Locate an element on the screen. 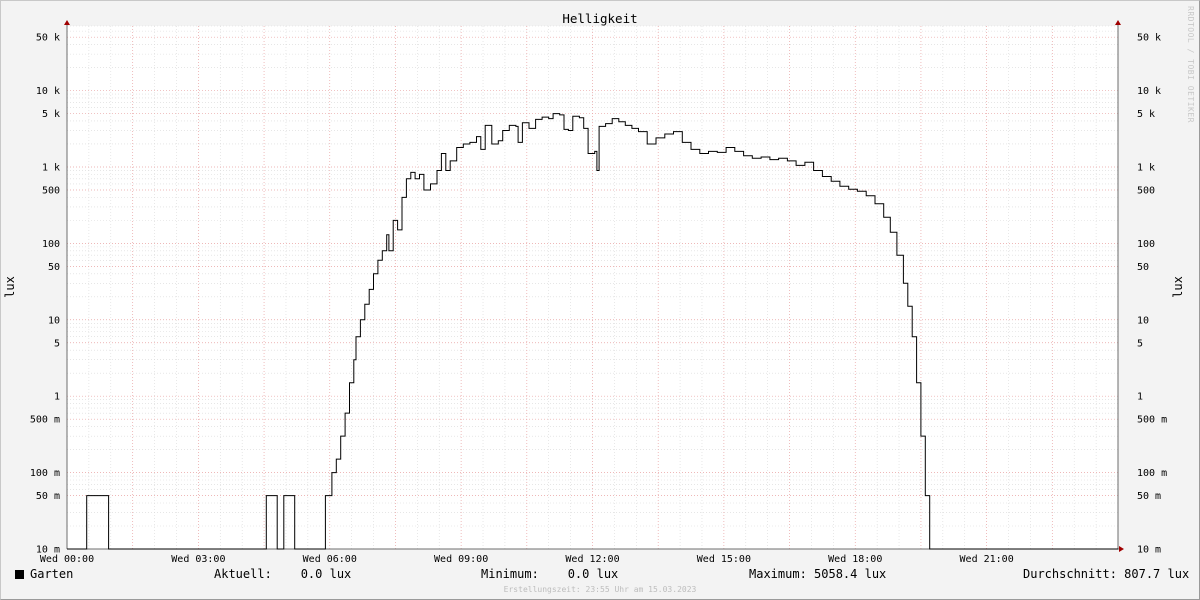 This screenshot has width=1200, height=600. y-tick-label-left: 10 m is located at coordinates (48, 550).